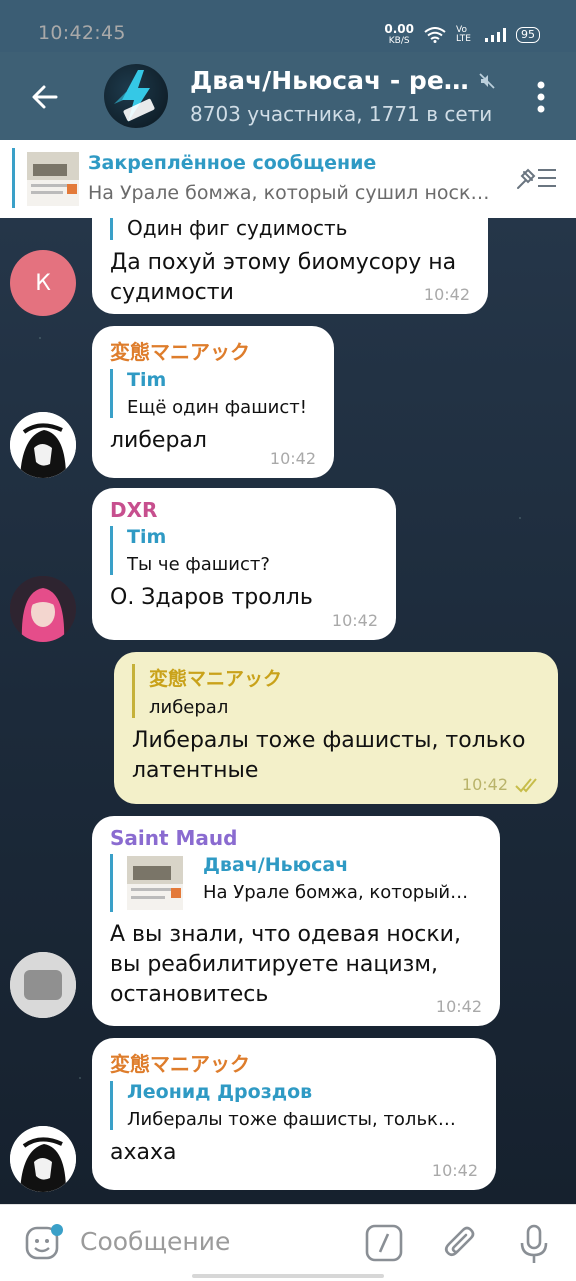 Image resolution: width=576 pixels, height=1281 pixels. I want to click on battery-indicator: 95, so click(528, 35).